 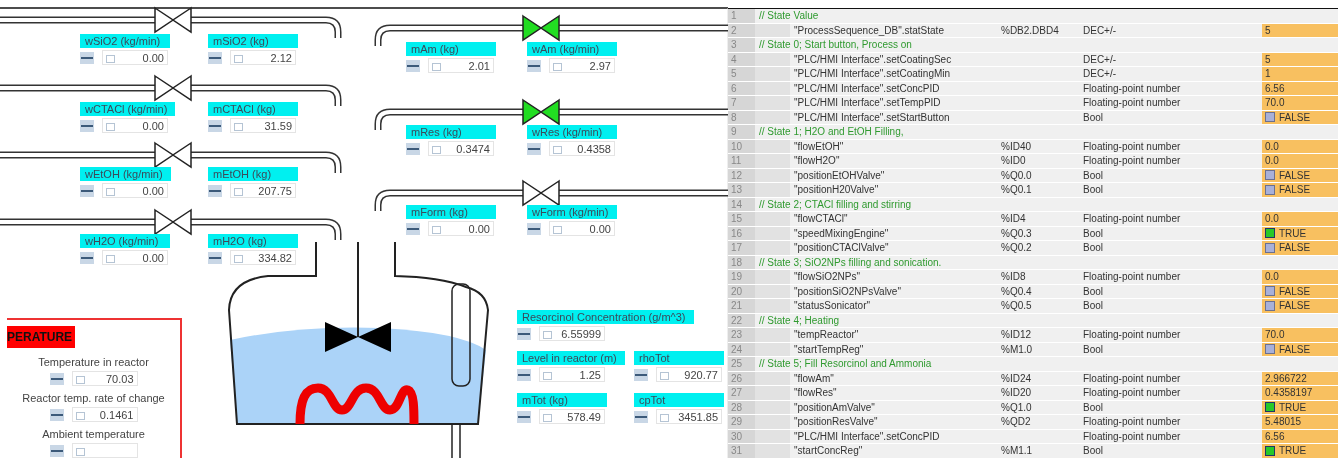 I want to click on value-field: 334.82, so click(x=263, y=257).